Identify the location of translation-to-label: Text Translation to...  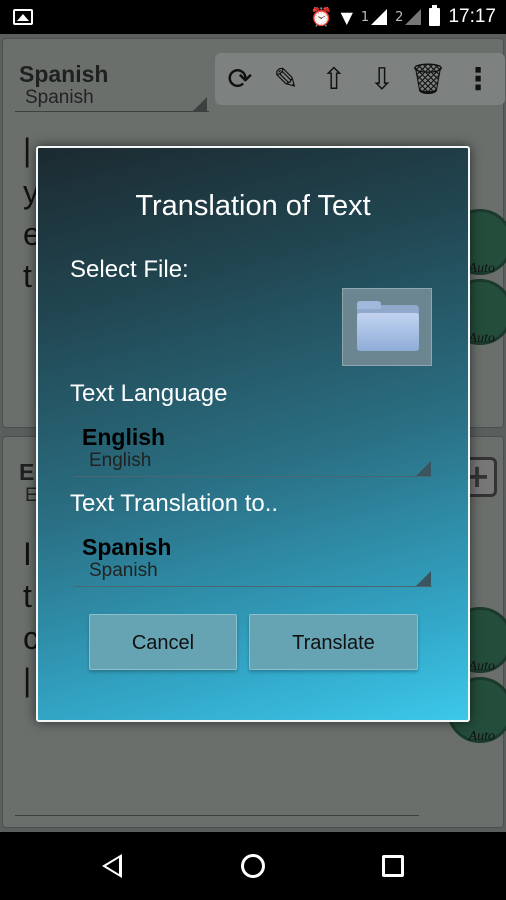
(174, 503).